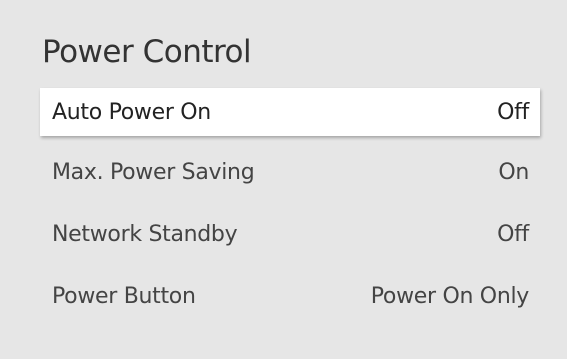 The image size is (567, 359). Describe the element at coordinates (147, 52) in the screenshot. I see `menu-title: Power Control` at that location.